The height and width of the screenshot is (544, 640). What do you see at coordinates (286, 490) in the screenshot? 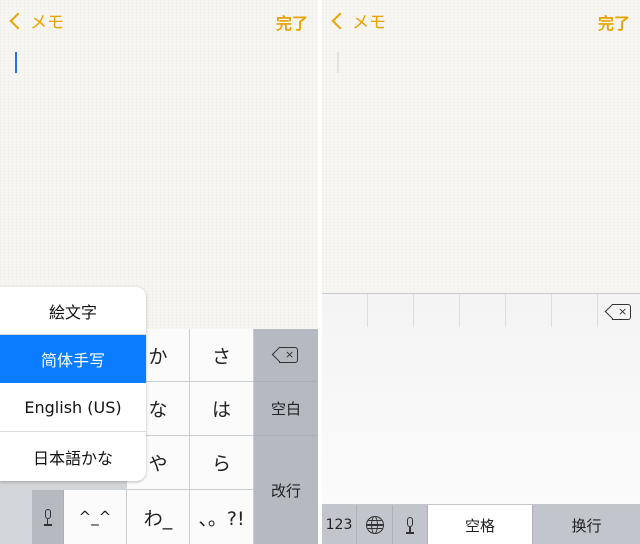
I see `return-key: 改行` at bounding box center [286, 490].